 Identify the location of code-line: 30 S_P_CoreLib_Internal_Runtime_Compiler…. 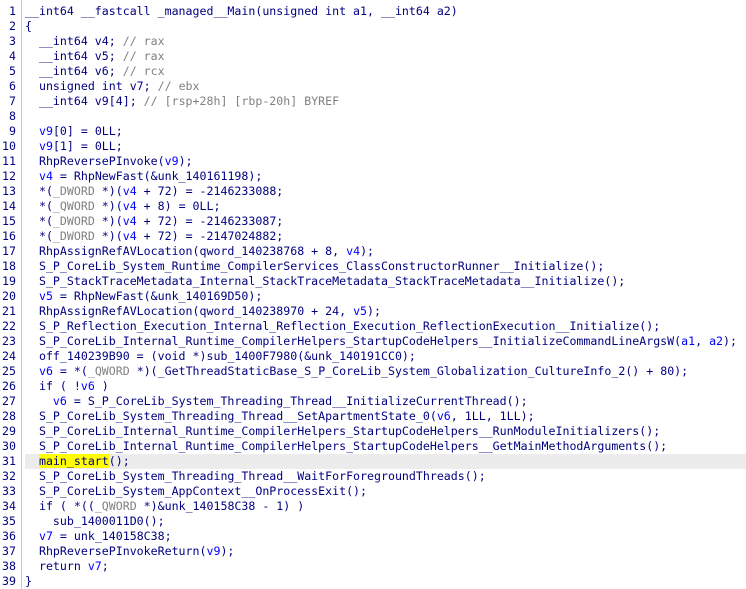
(373, 446).